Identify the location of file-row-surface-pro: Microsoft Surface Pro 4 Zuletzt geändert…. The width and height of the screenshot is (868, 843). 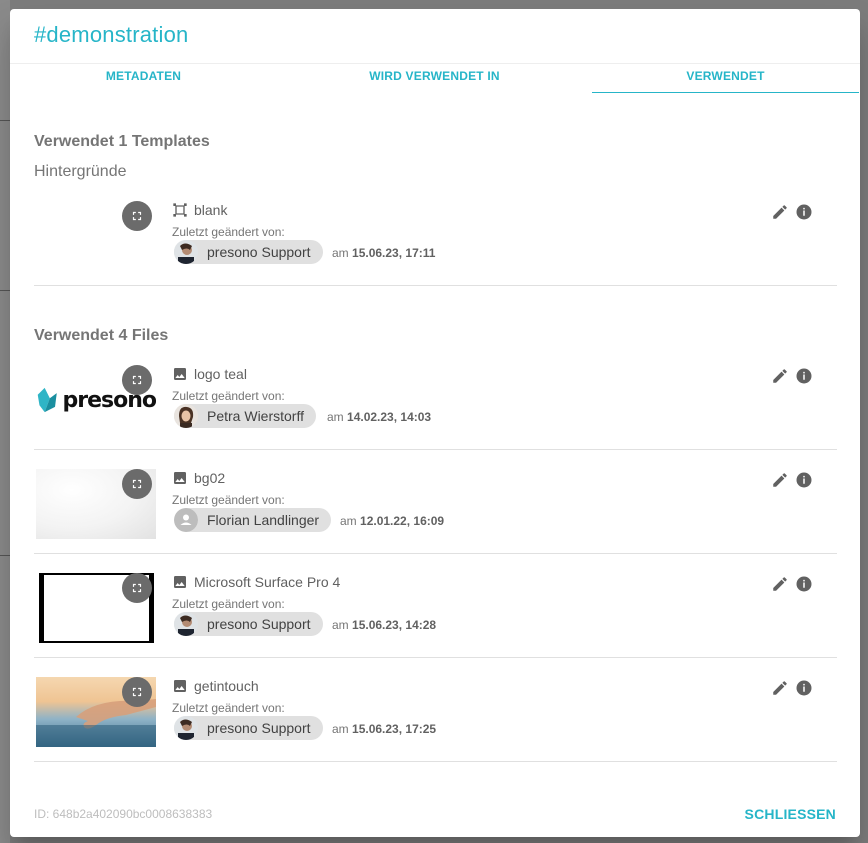
(435, 612).